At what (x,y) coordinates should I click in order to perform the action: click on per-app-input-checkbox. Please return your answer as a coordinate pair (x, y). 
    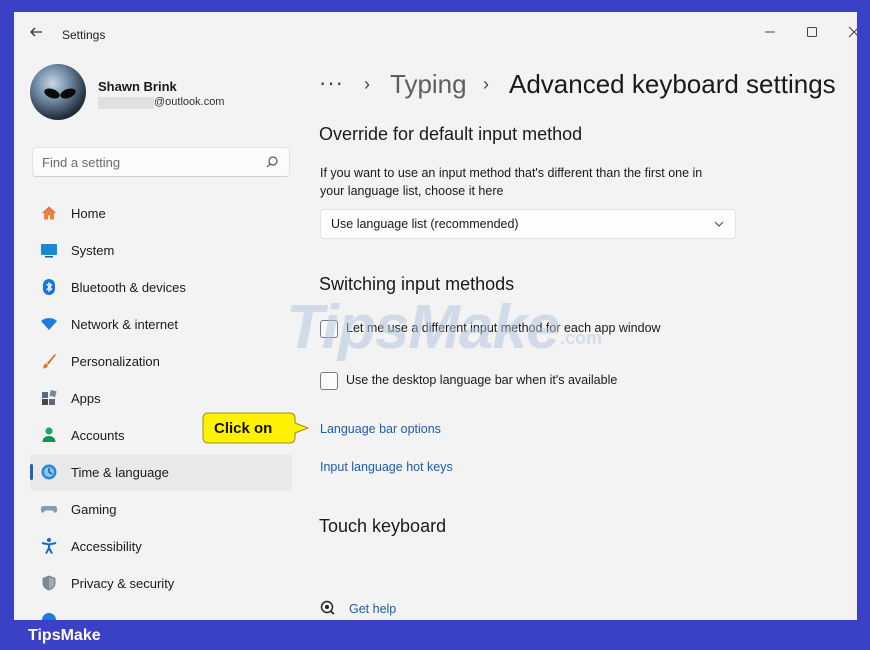
    Looking at the image, I should click on (329, 329).